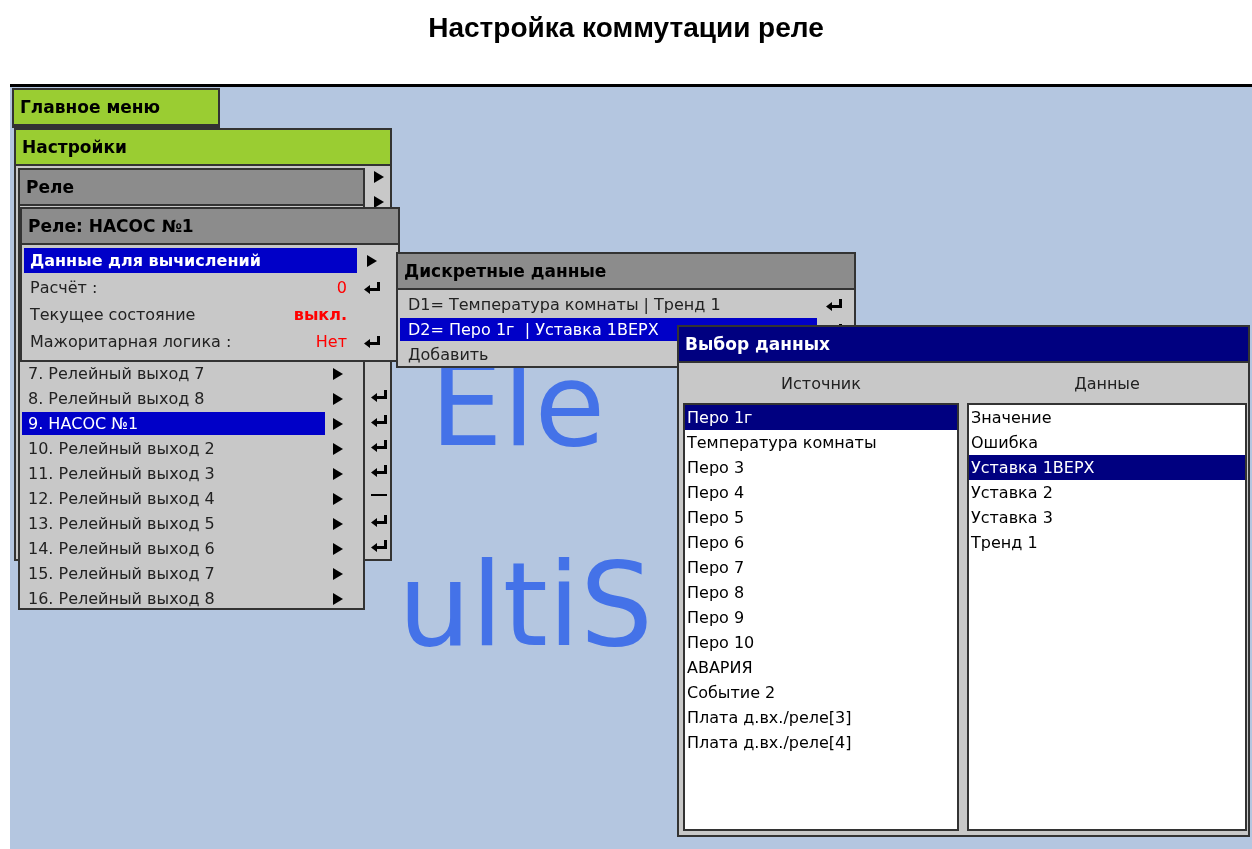  Describe the element at coordinates (190, 287) in the screenshot. I see `menu-item: Расчёт : 0` at that location.